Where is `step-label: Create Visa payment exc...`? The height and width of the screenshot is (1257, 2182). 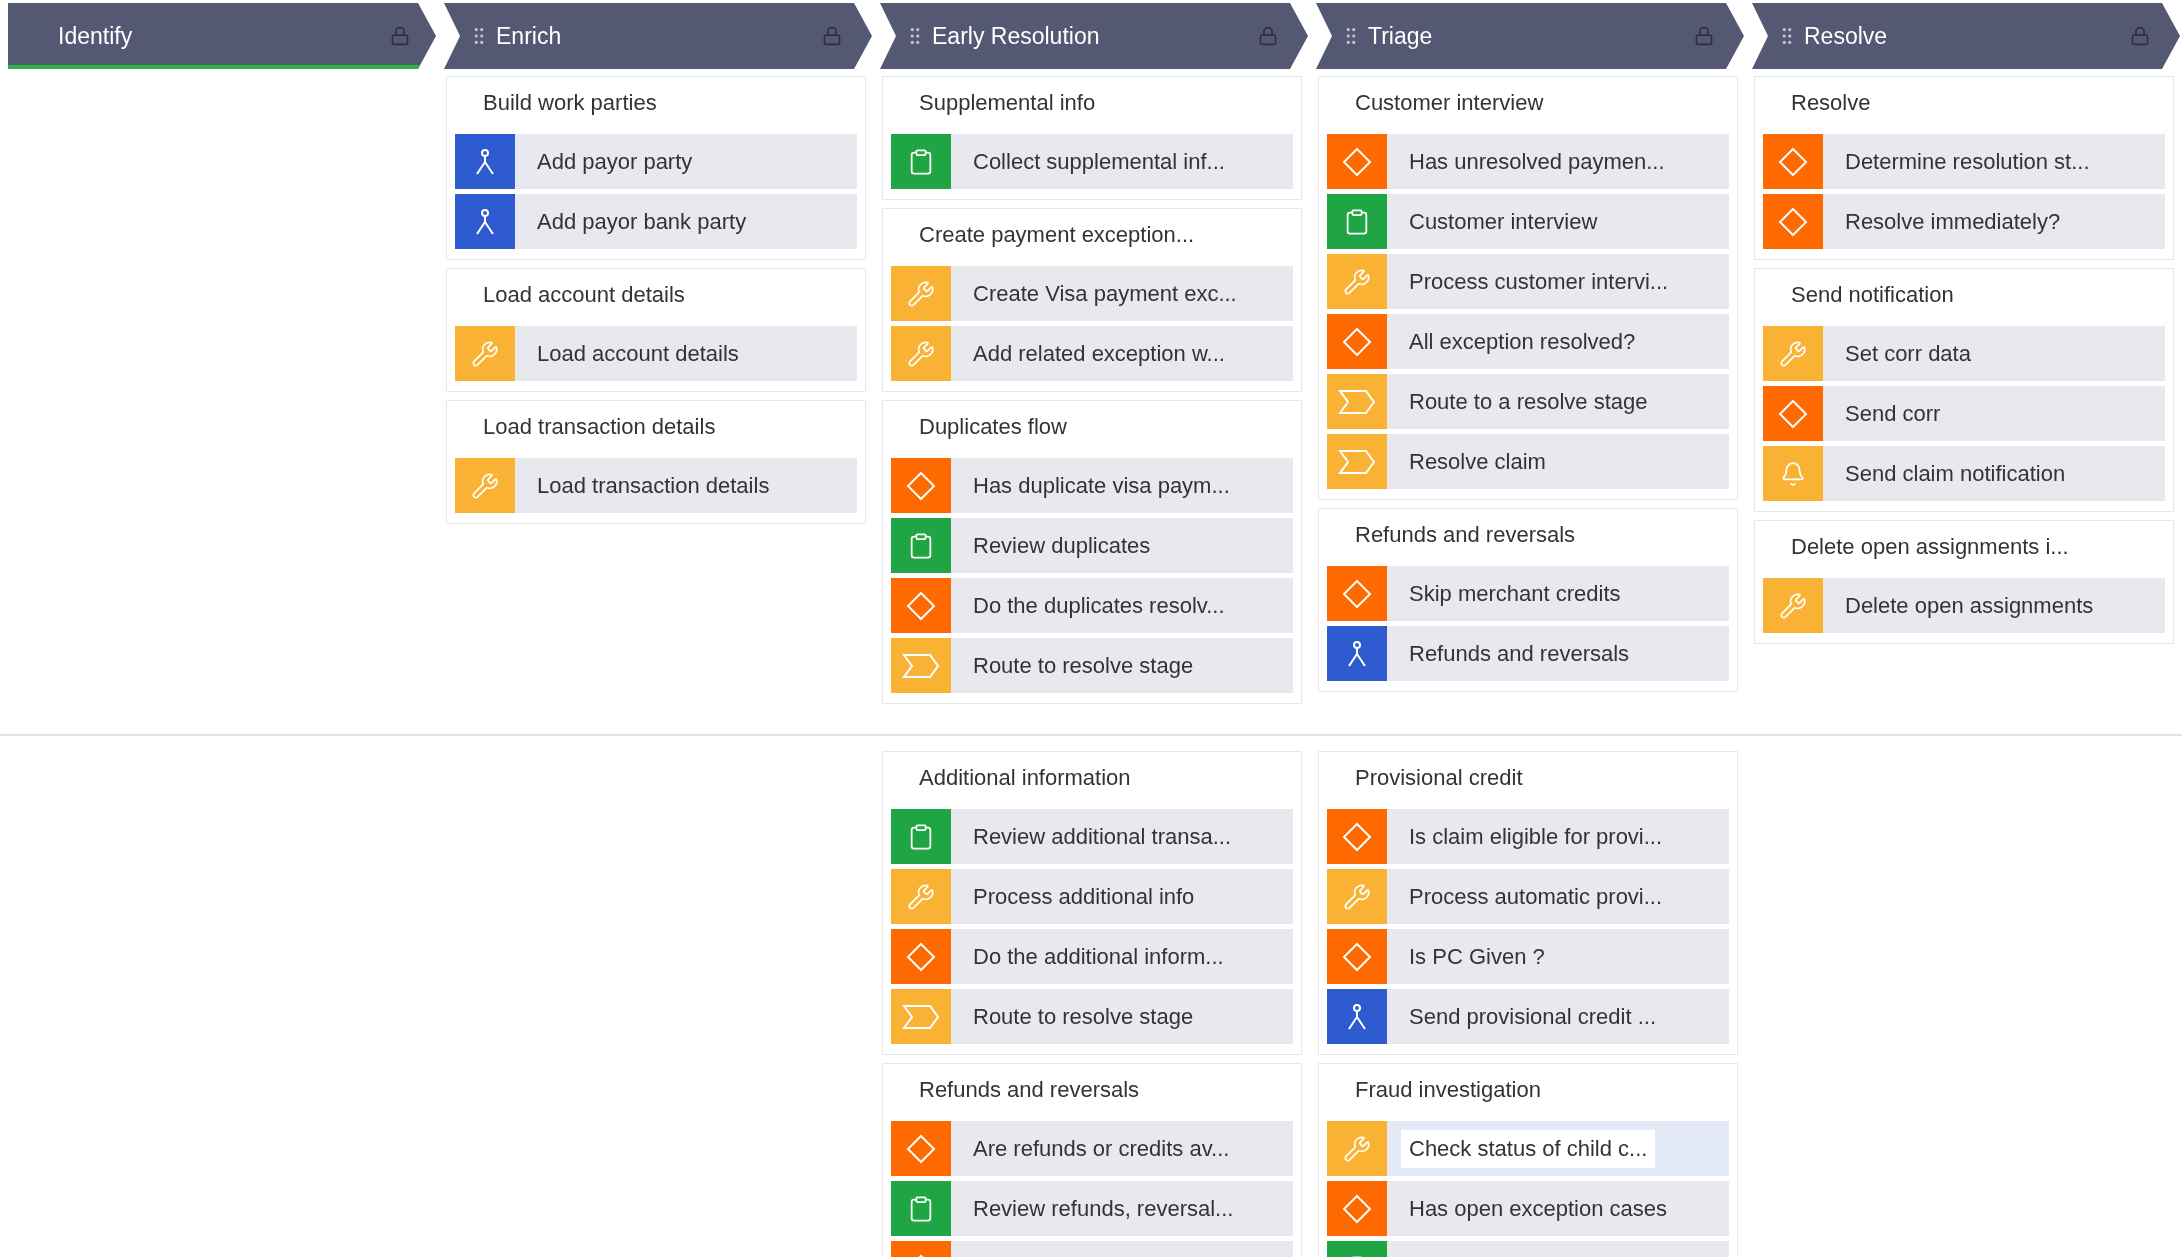 step-label: Create Visa payment exc... is located at coordinates (1105, 293).